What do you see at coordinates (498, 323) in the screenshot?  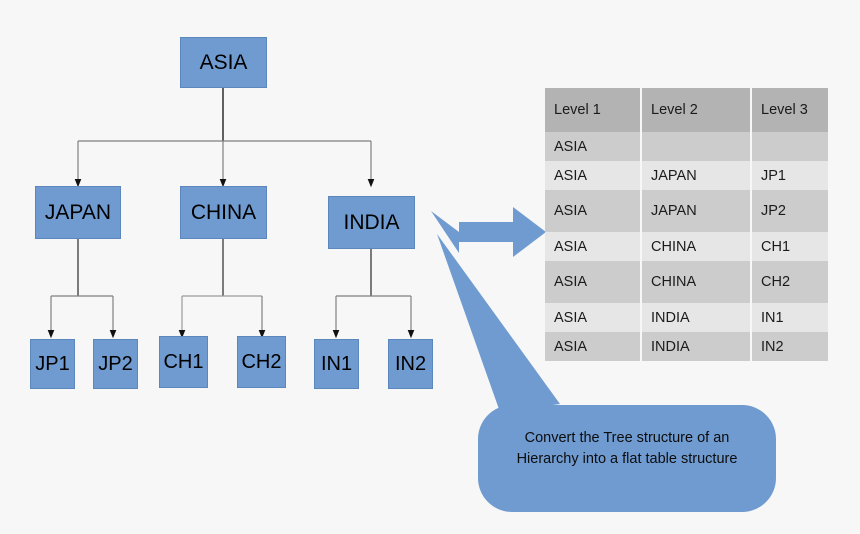 I see `callout-tail` at bounding box center [498, 323].